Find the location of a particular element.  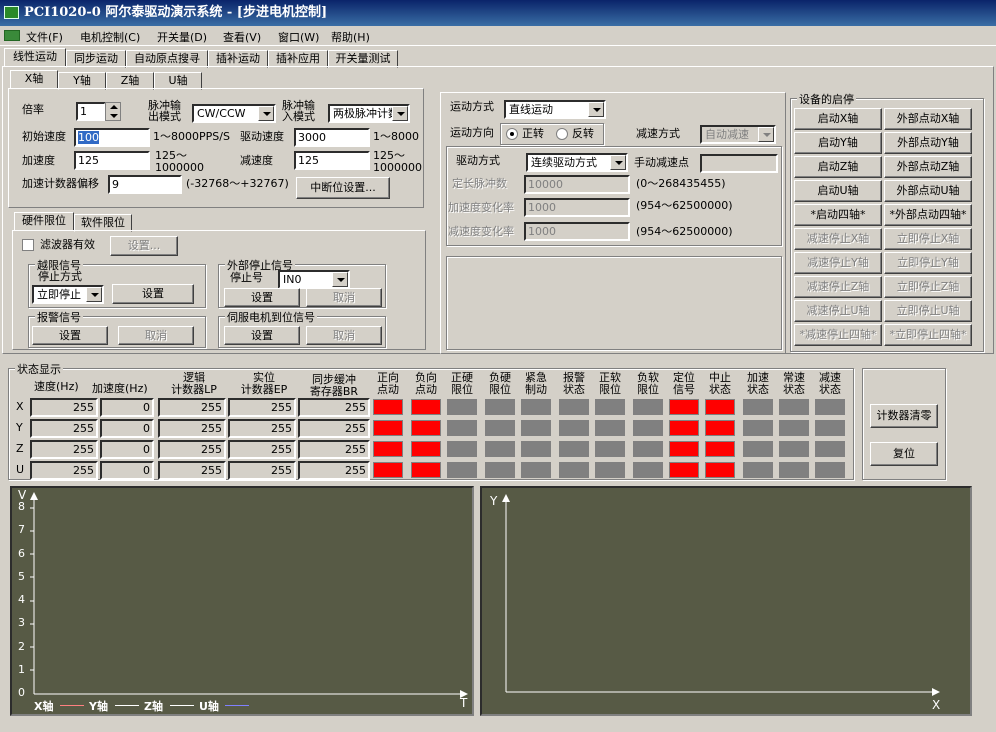

decel-rate-range: (954～62500000) is located at coordinates (684, 231).